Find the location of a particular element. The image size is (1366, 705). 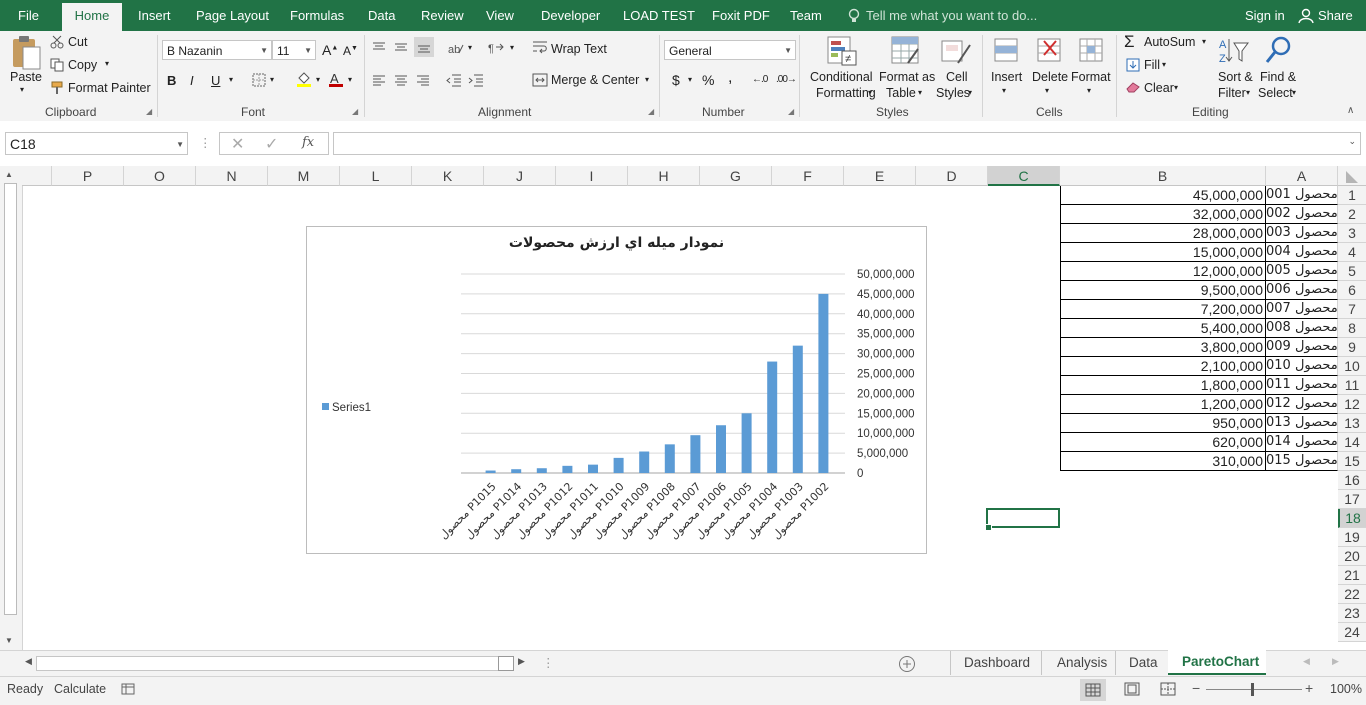

row-header-10: 10 is located at coordinates (1352, 366).